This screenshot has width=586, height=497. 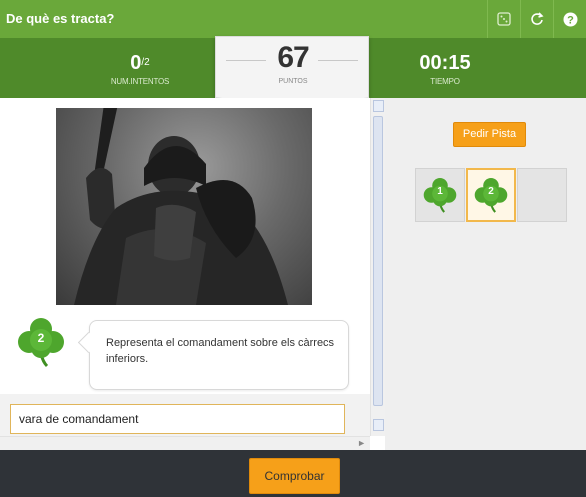 What do you see at coordinates (440, 191) in the screenshot?
I see `hint-number: 1` at bounding box center [440, 191].